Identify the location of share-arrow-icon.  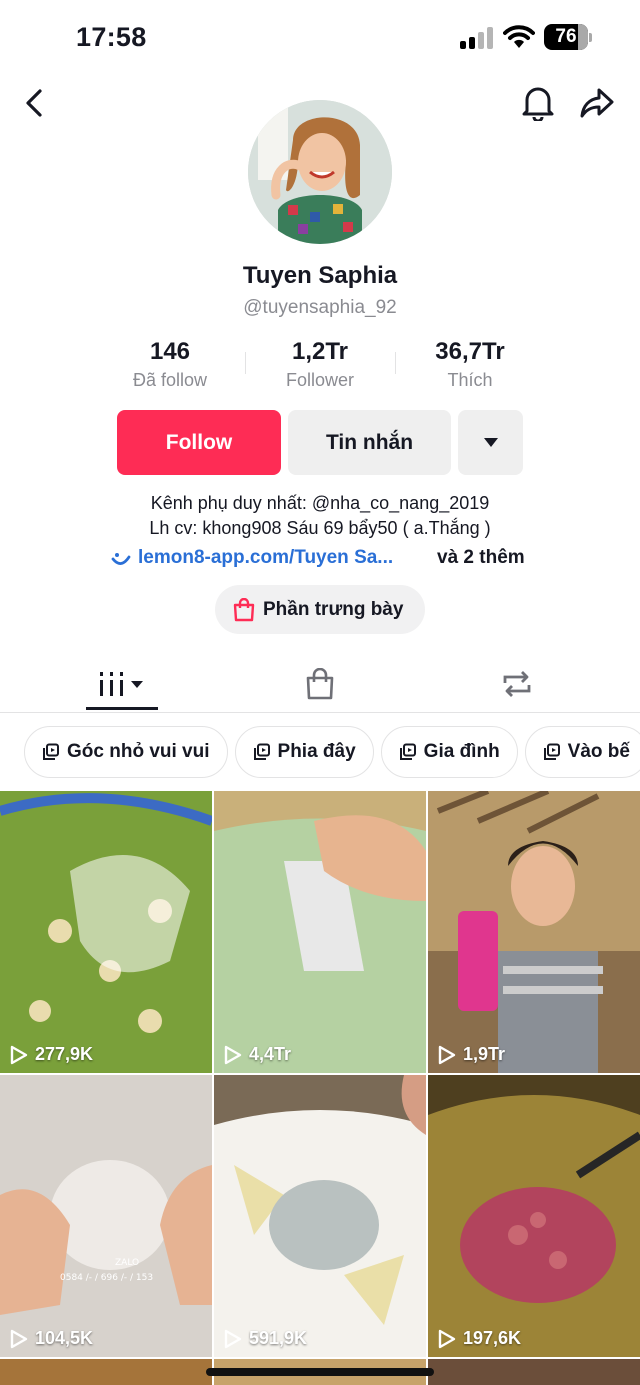
(597, 103).